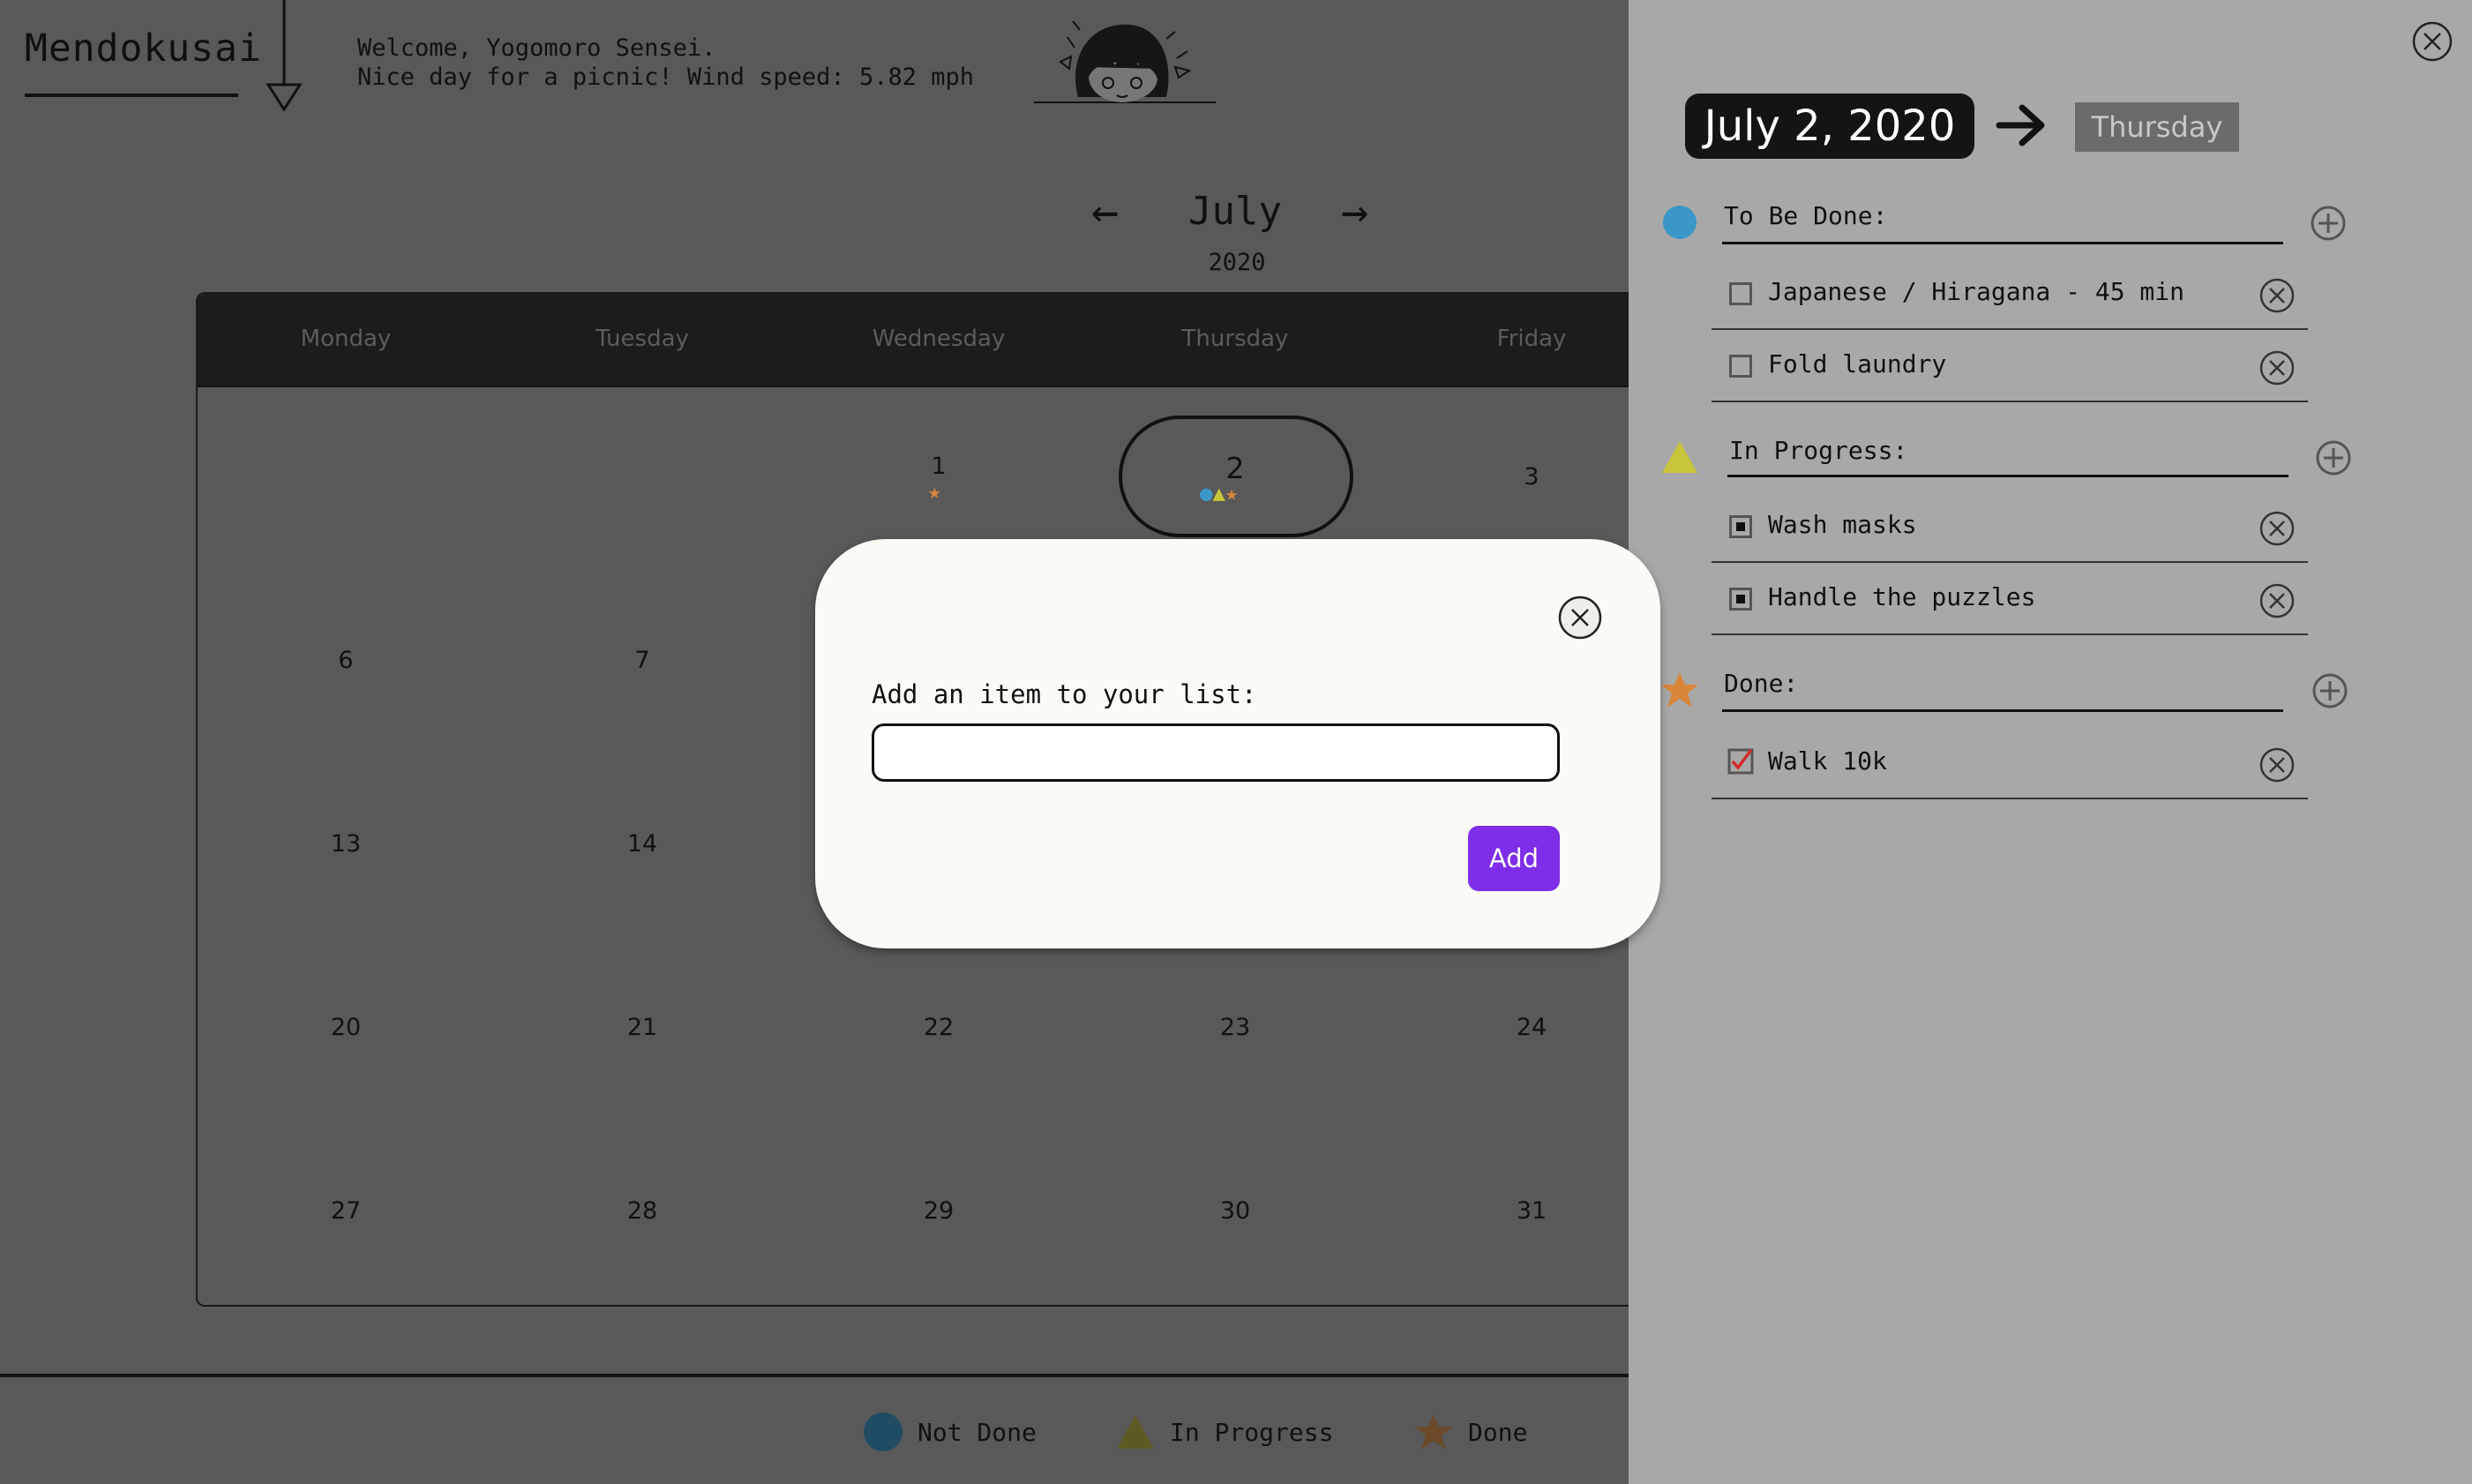  I want to click on weekday-header: Monday Tuesday Wednesday Thursday Friday, so click(947, 340).